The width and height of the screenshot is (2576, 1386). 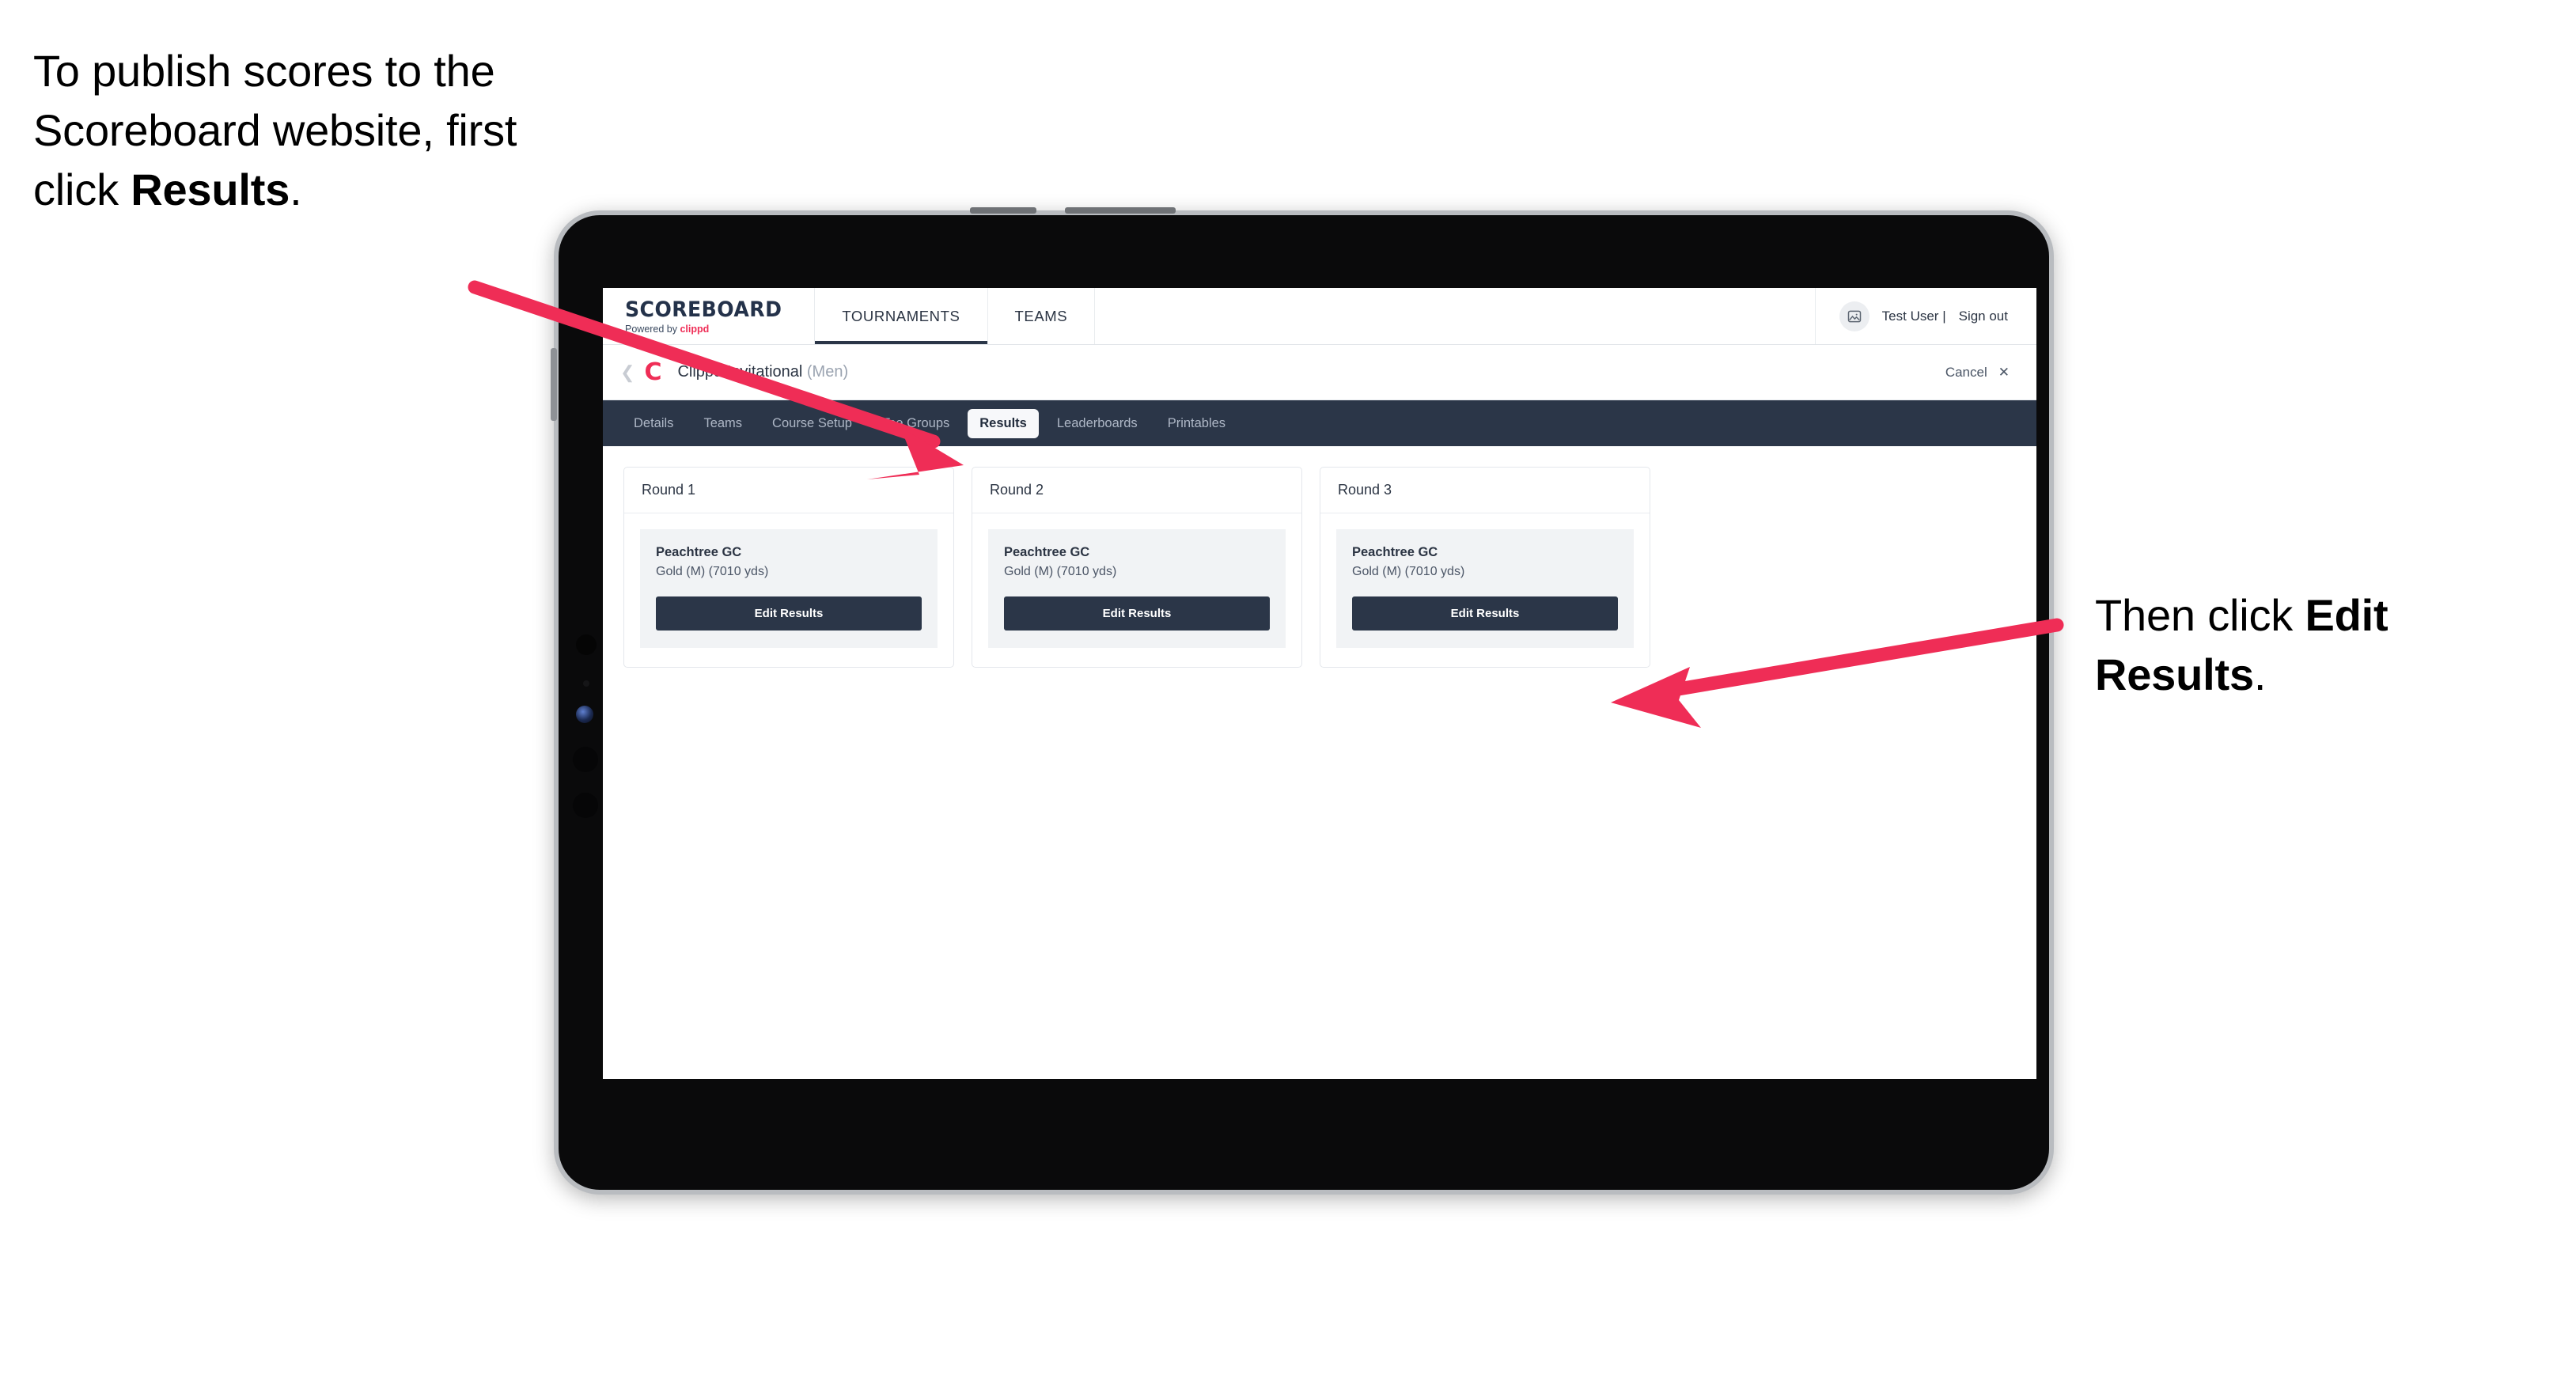 What do you see at coordinates (586, 644) in the screenshot?
I see `device-sensor-icon` at bounding box center [586, 644].